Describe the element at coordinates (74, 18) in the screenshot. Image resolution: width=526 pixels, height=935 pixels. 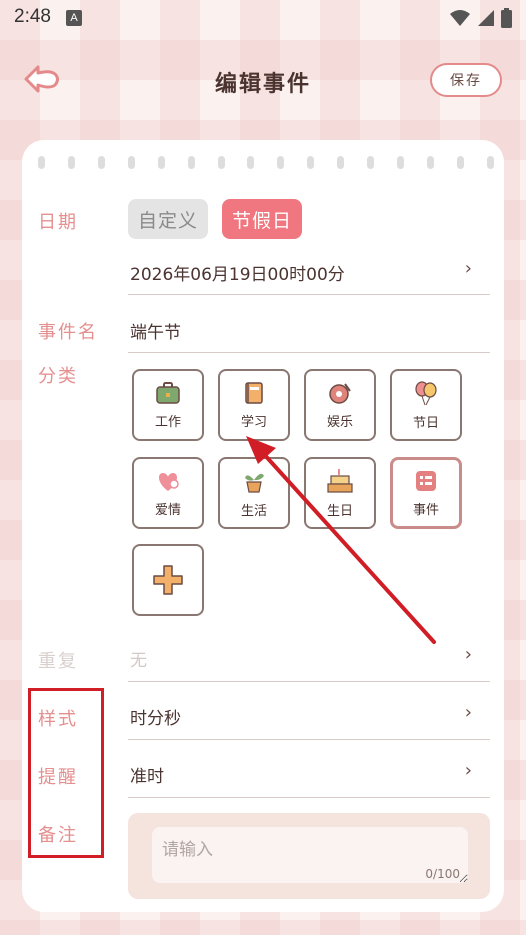
I see `notification-icon: A` at that location.